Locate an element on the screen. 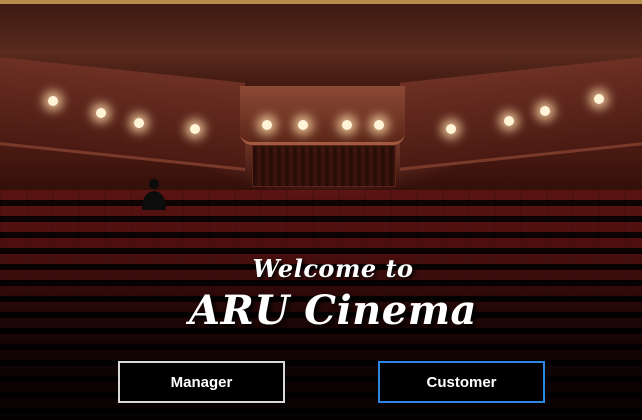  manager-button-label: Manager is located at coordinates (201, 382).